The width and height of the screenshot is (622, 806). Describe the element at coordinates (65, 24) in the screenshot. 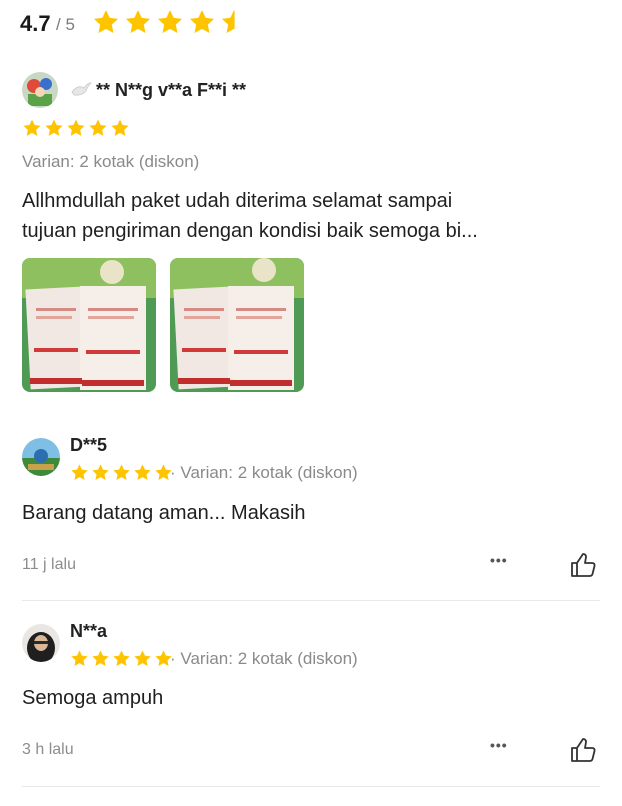

I see `rating-max: / 5` at that location.